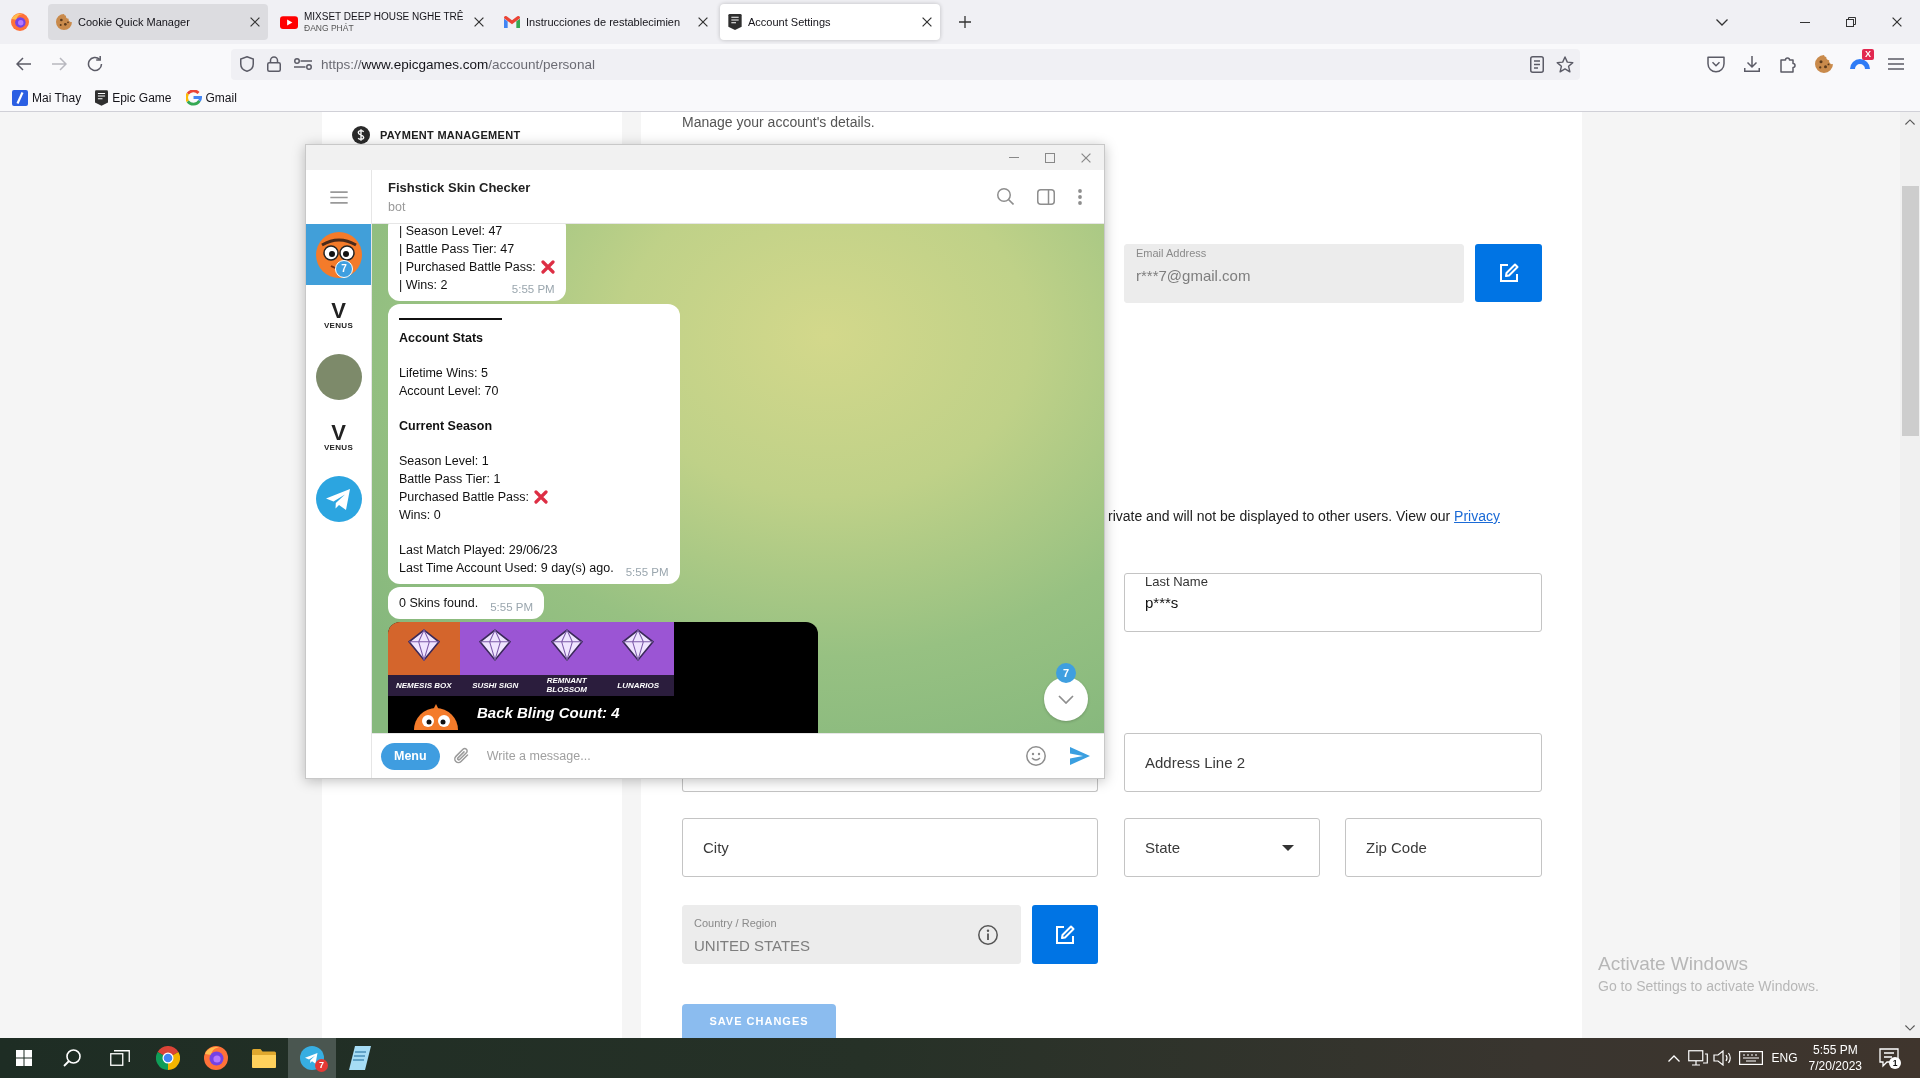 The image size is (1920, 1078). What do you see at coordinates (830, 22) in the screenshot?
I see `browser-tab: Account Settings` at bounding box center [830, 22].